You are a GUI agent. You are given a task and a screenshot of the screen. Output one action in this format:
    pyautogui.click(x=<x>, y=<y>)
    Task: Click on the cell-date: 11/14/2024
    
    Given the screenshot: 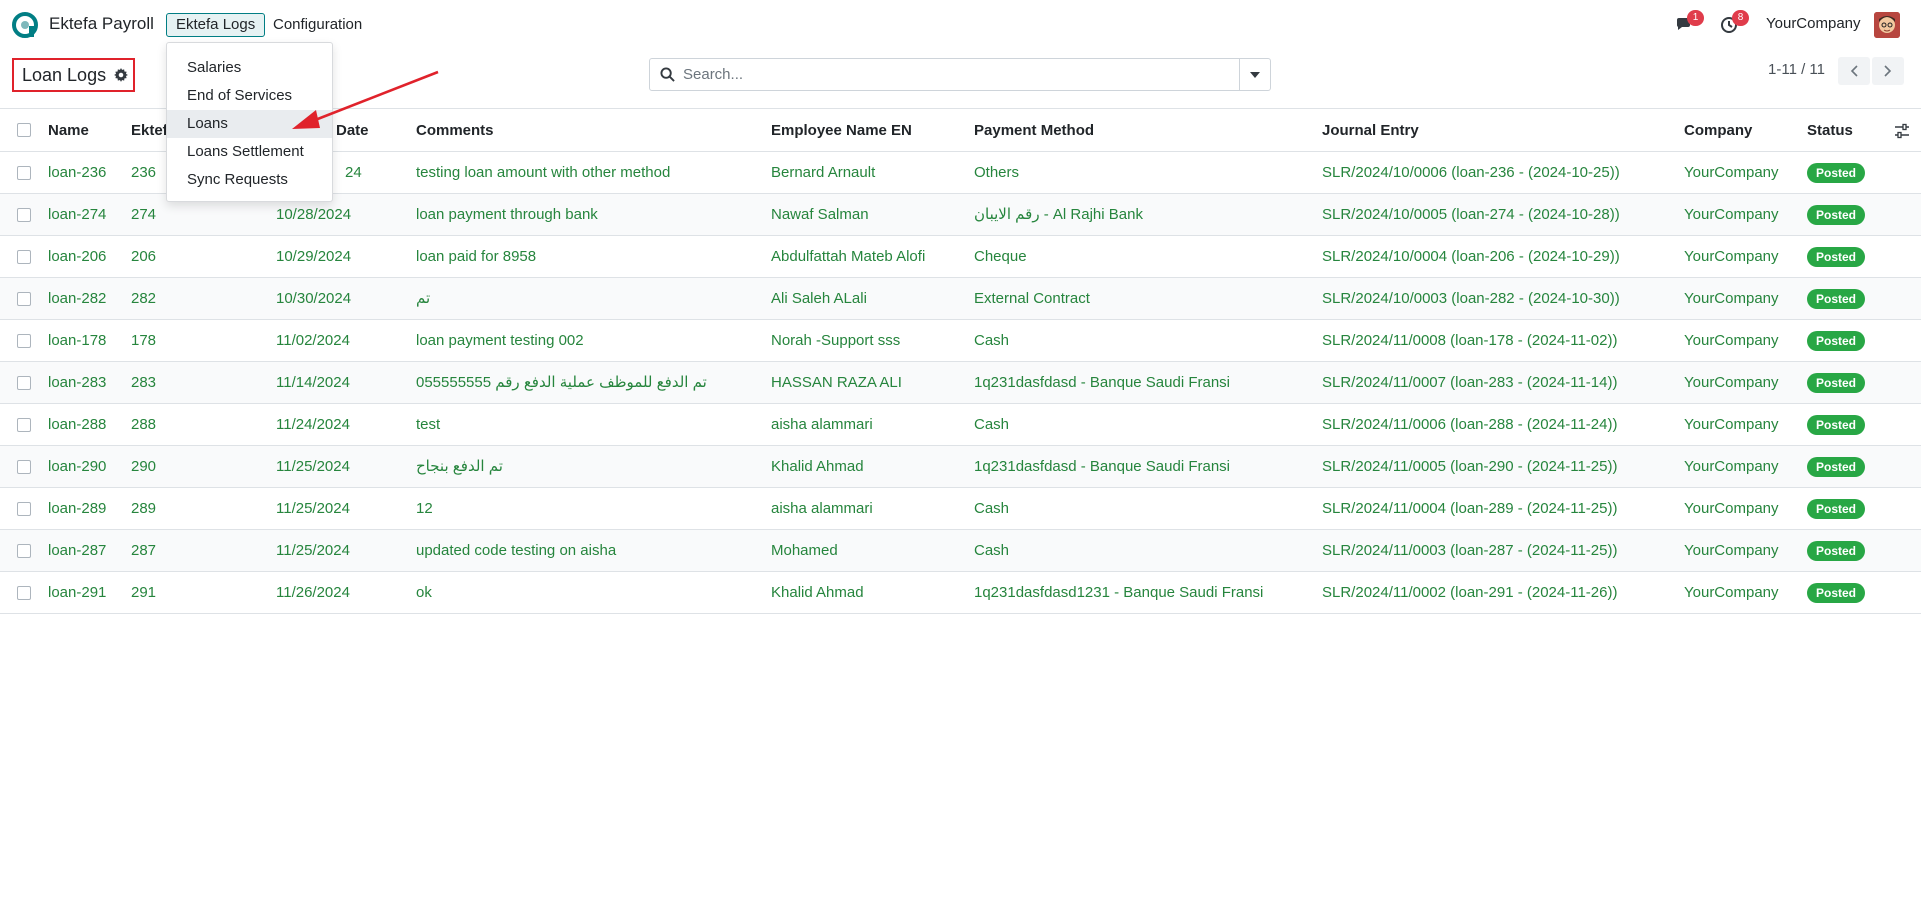 What is the action you would take?
    pyautogui.click(x=313, y=383)
    